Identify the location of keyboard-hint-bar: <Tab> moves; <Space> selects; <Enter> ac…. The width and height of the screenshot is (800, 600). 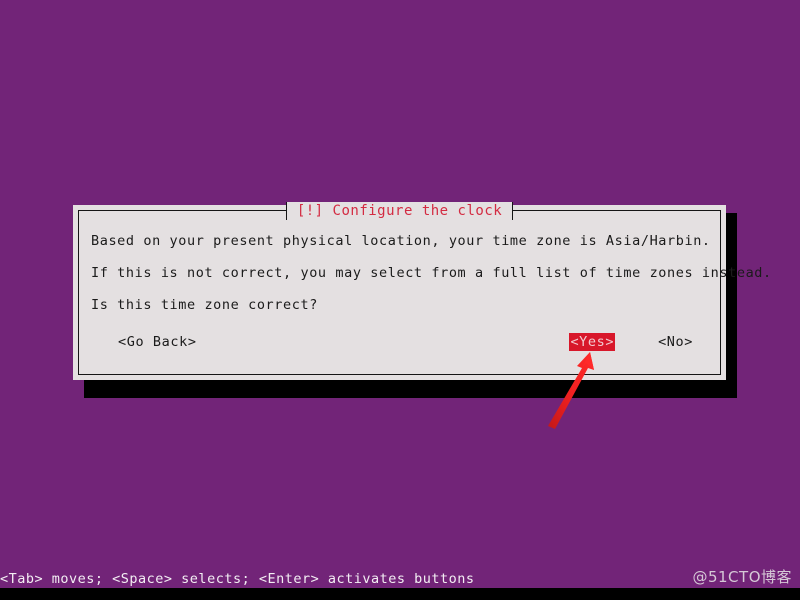
(400, 579).